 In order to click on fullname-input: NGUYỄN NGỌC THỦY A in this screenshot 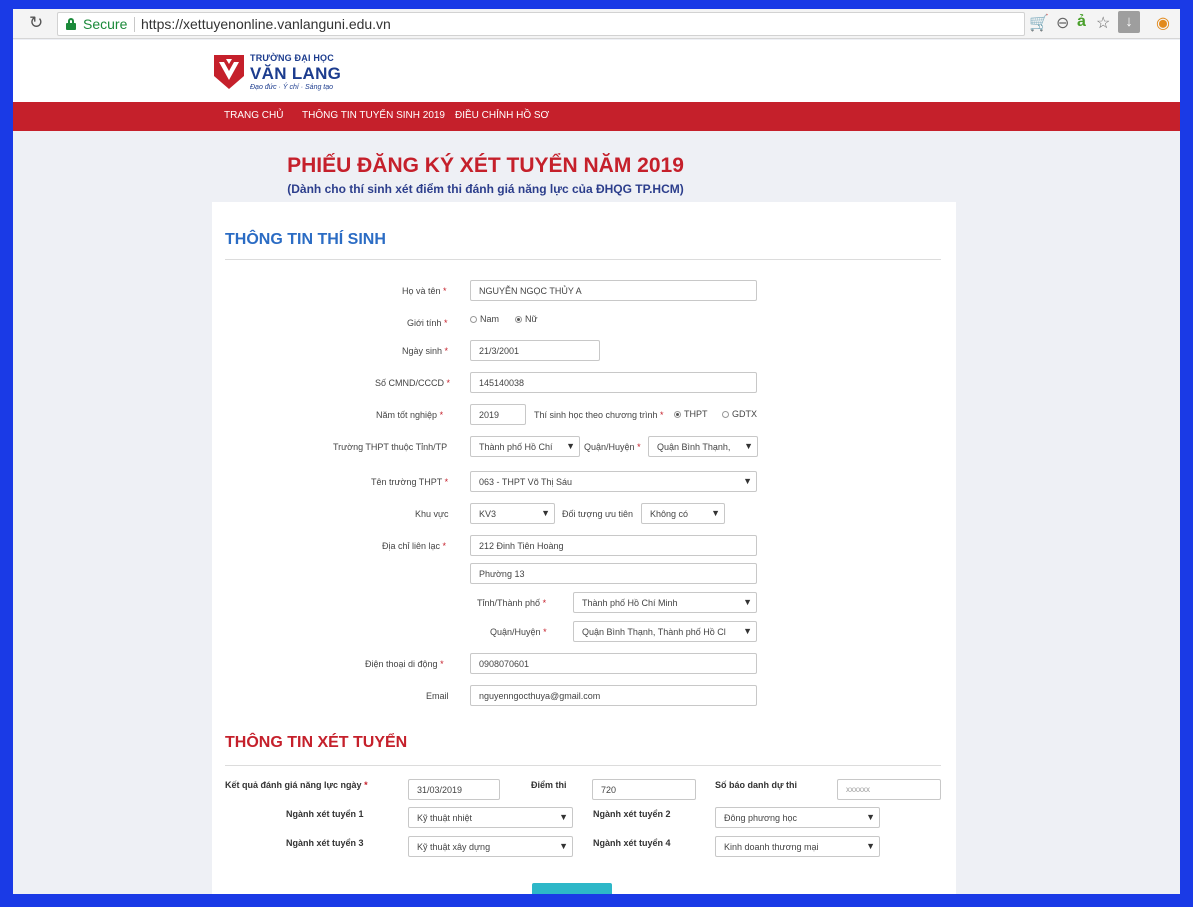, I will do `click(613, 290)`.